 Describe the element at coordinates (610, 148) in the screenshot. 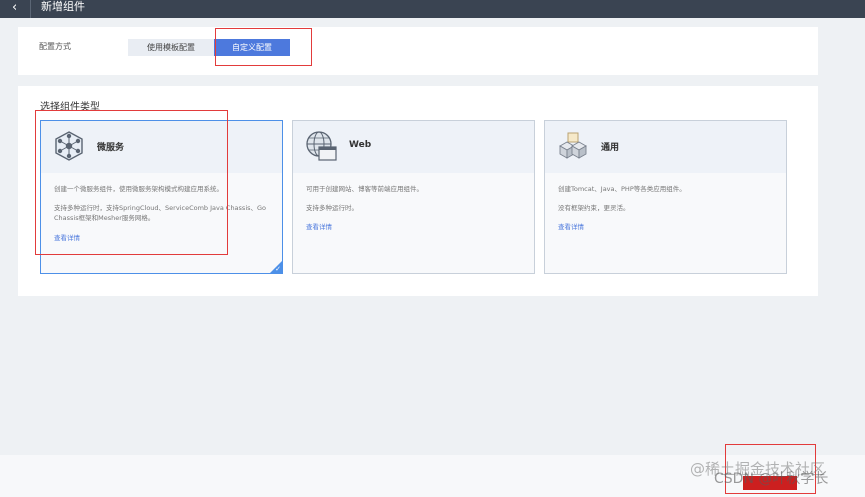

I see `card-title: 通用` at that location.